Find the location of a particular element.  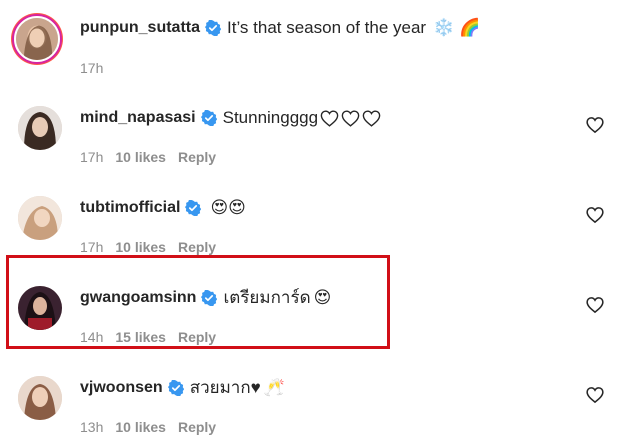

comment-text: It’s that season of the year is located at coordinates (327, 27).